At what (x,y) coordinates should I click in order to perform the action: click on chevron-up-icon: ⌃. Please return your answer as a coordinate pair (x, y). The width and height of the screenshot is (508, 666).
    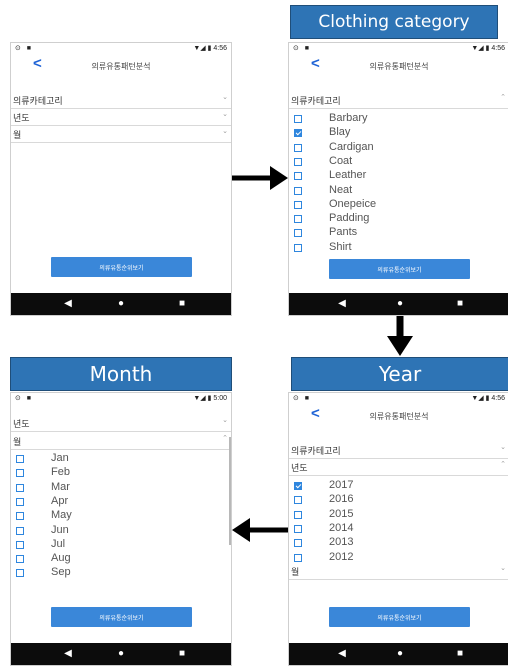
    Looking at the image, I should click on (225, 438).